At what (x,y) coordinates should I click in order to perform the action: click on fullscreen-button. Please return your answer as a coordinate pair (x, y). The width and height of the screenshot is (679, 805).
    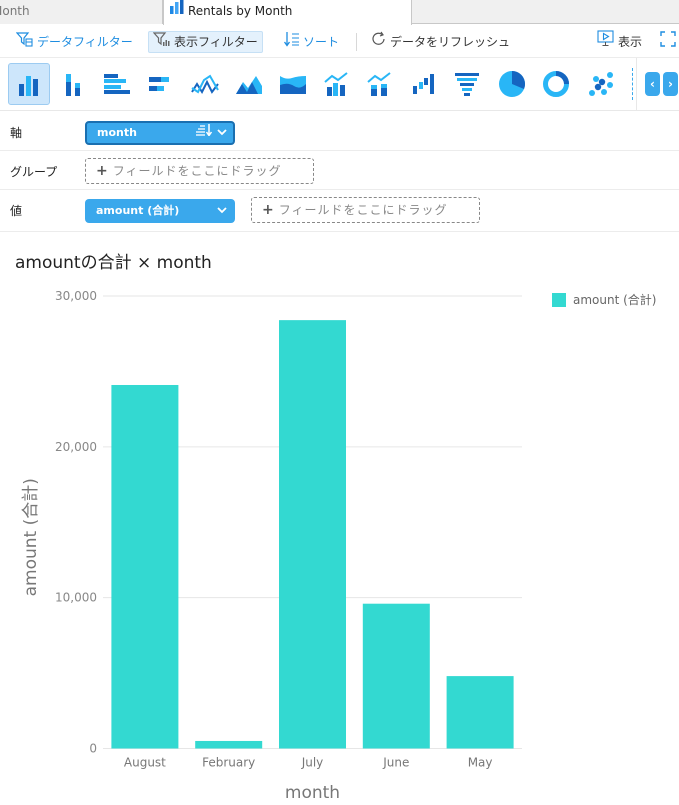
    Looking at the image, I should click on (667, 42).